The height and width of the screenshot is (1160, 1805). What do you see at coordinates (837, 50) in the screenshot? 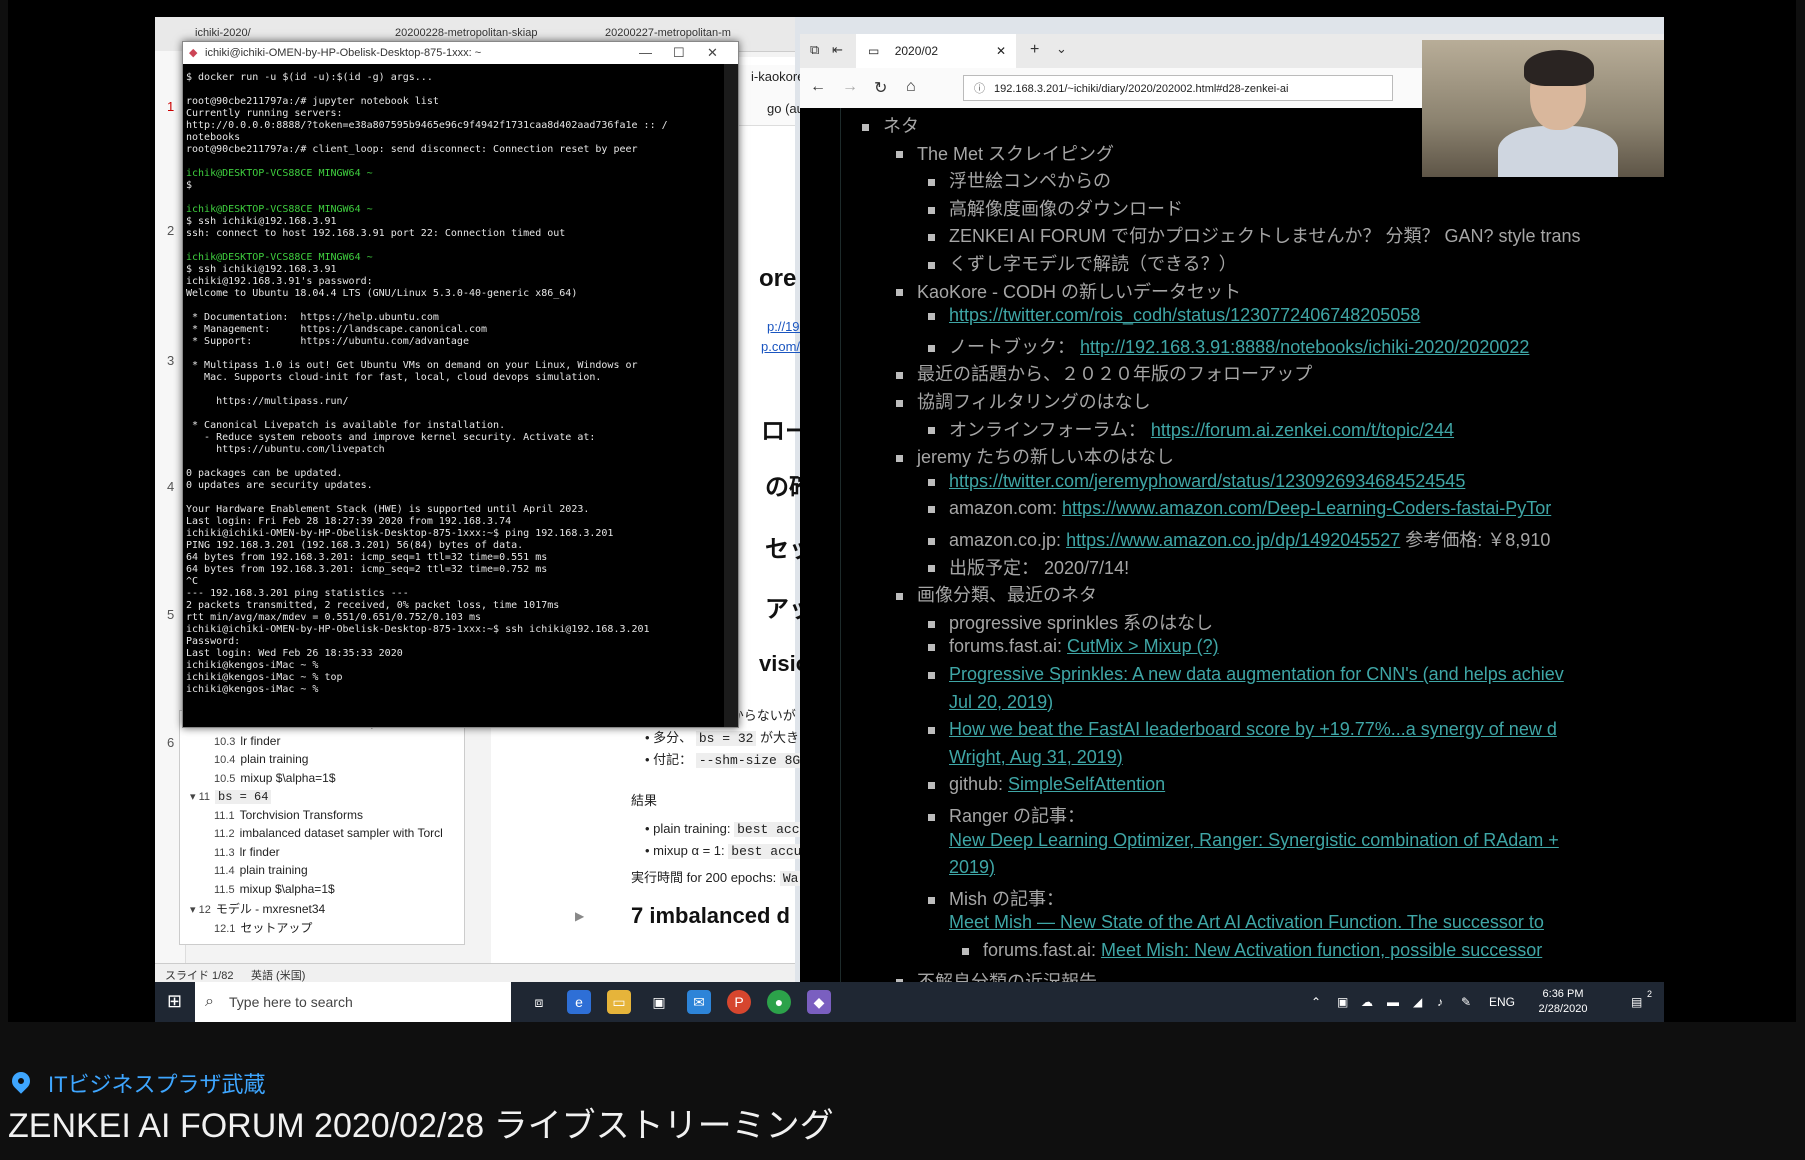
I see `tab-aside-icon: ⇤` at bounding box center [837, 50].